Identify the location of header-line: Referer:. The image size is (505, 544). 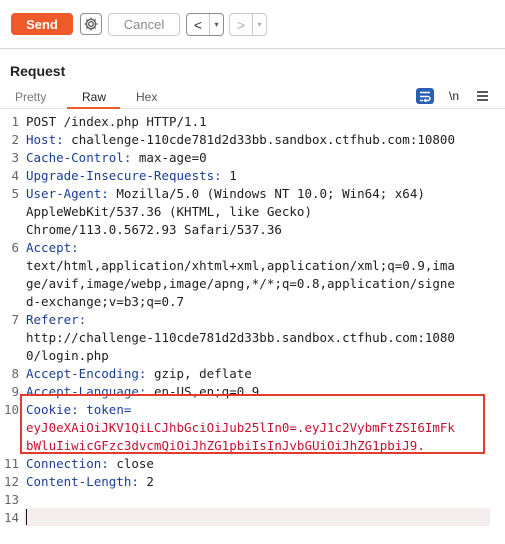
(56, 319).